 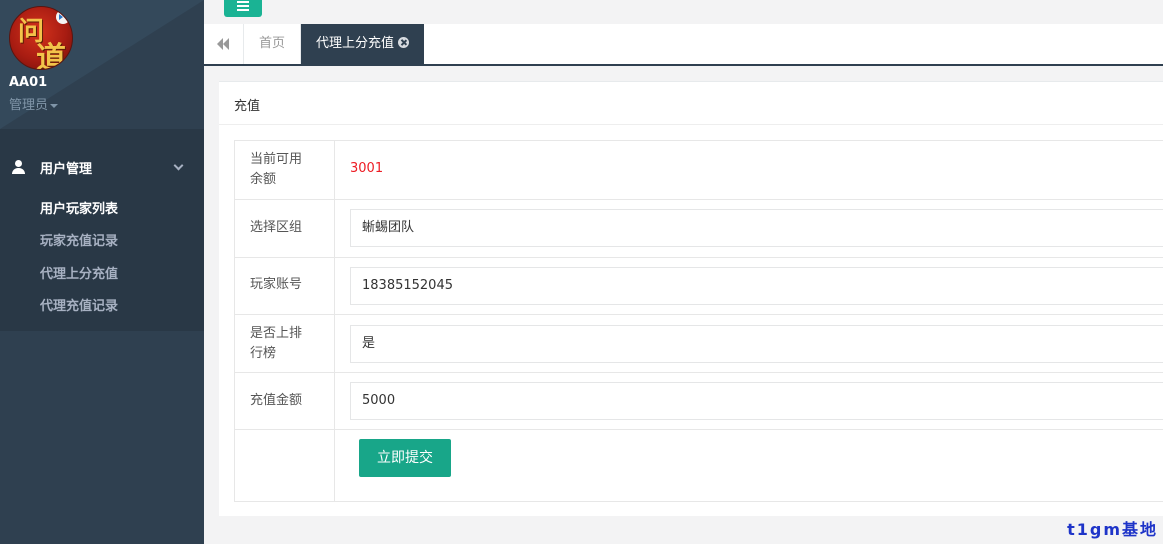 What do you see at coordinates (276, 400) in the screenshot?
I see `amount-label: 充值金额` at bounding box center [276, 400].